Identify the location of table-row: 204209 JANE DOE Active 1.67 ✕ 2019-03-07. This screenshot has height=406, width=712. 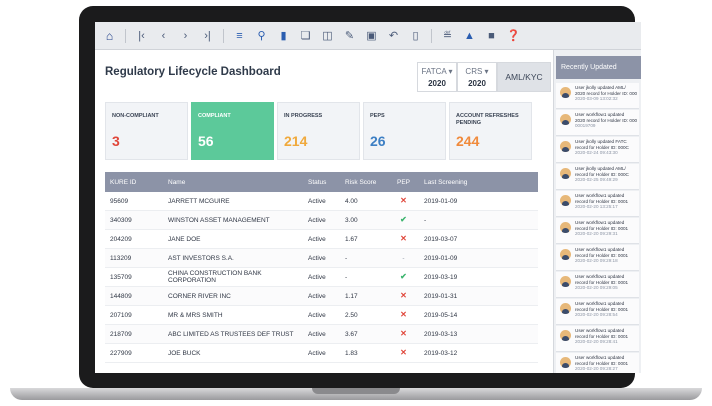
(321, 239).